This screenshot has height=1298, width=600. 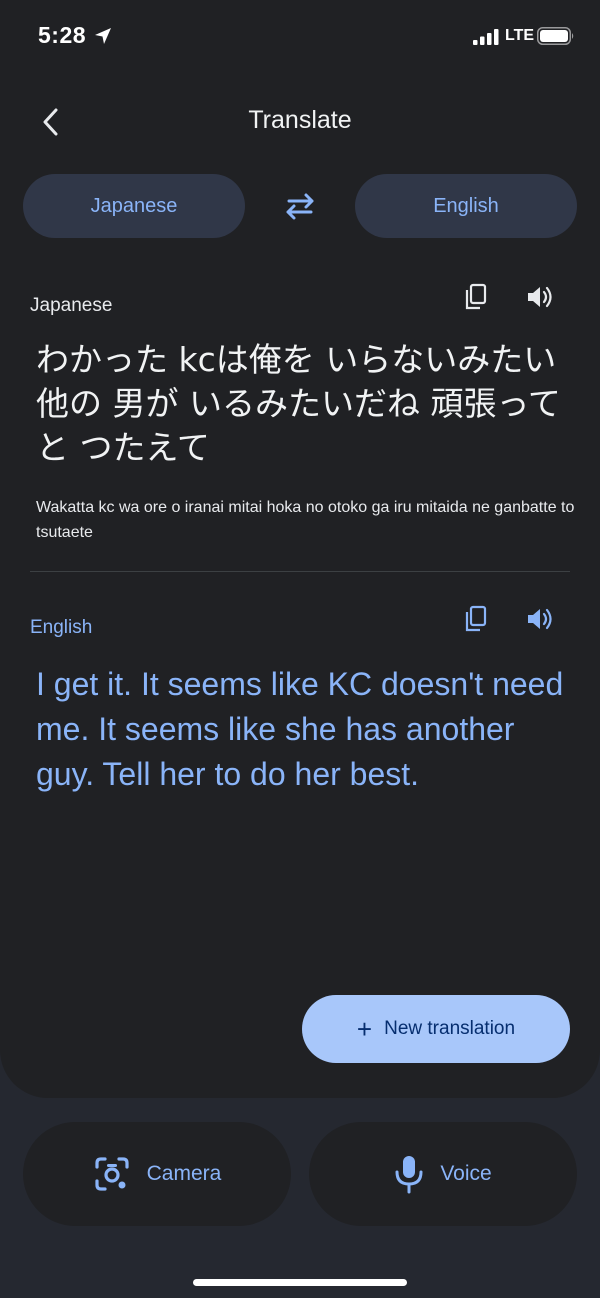 I want to click on swap-languages-icon, so click(x=300, y=206).